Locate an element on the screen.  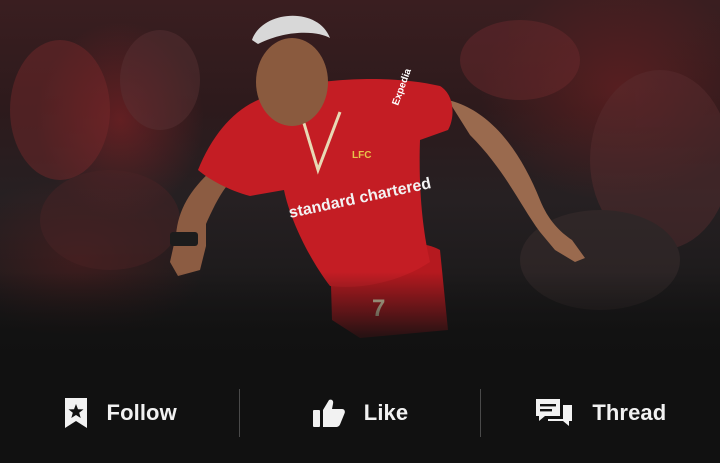
follow-label: Follow is located at coordinates (141, 412).